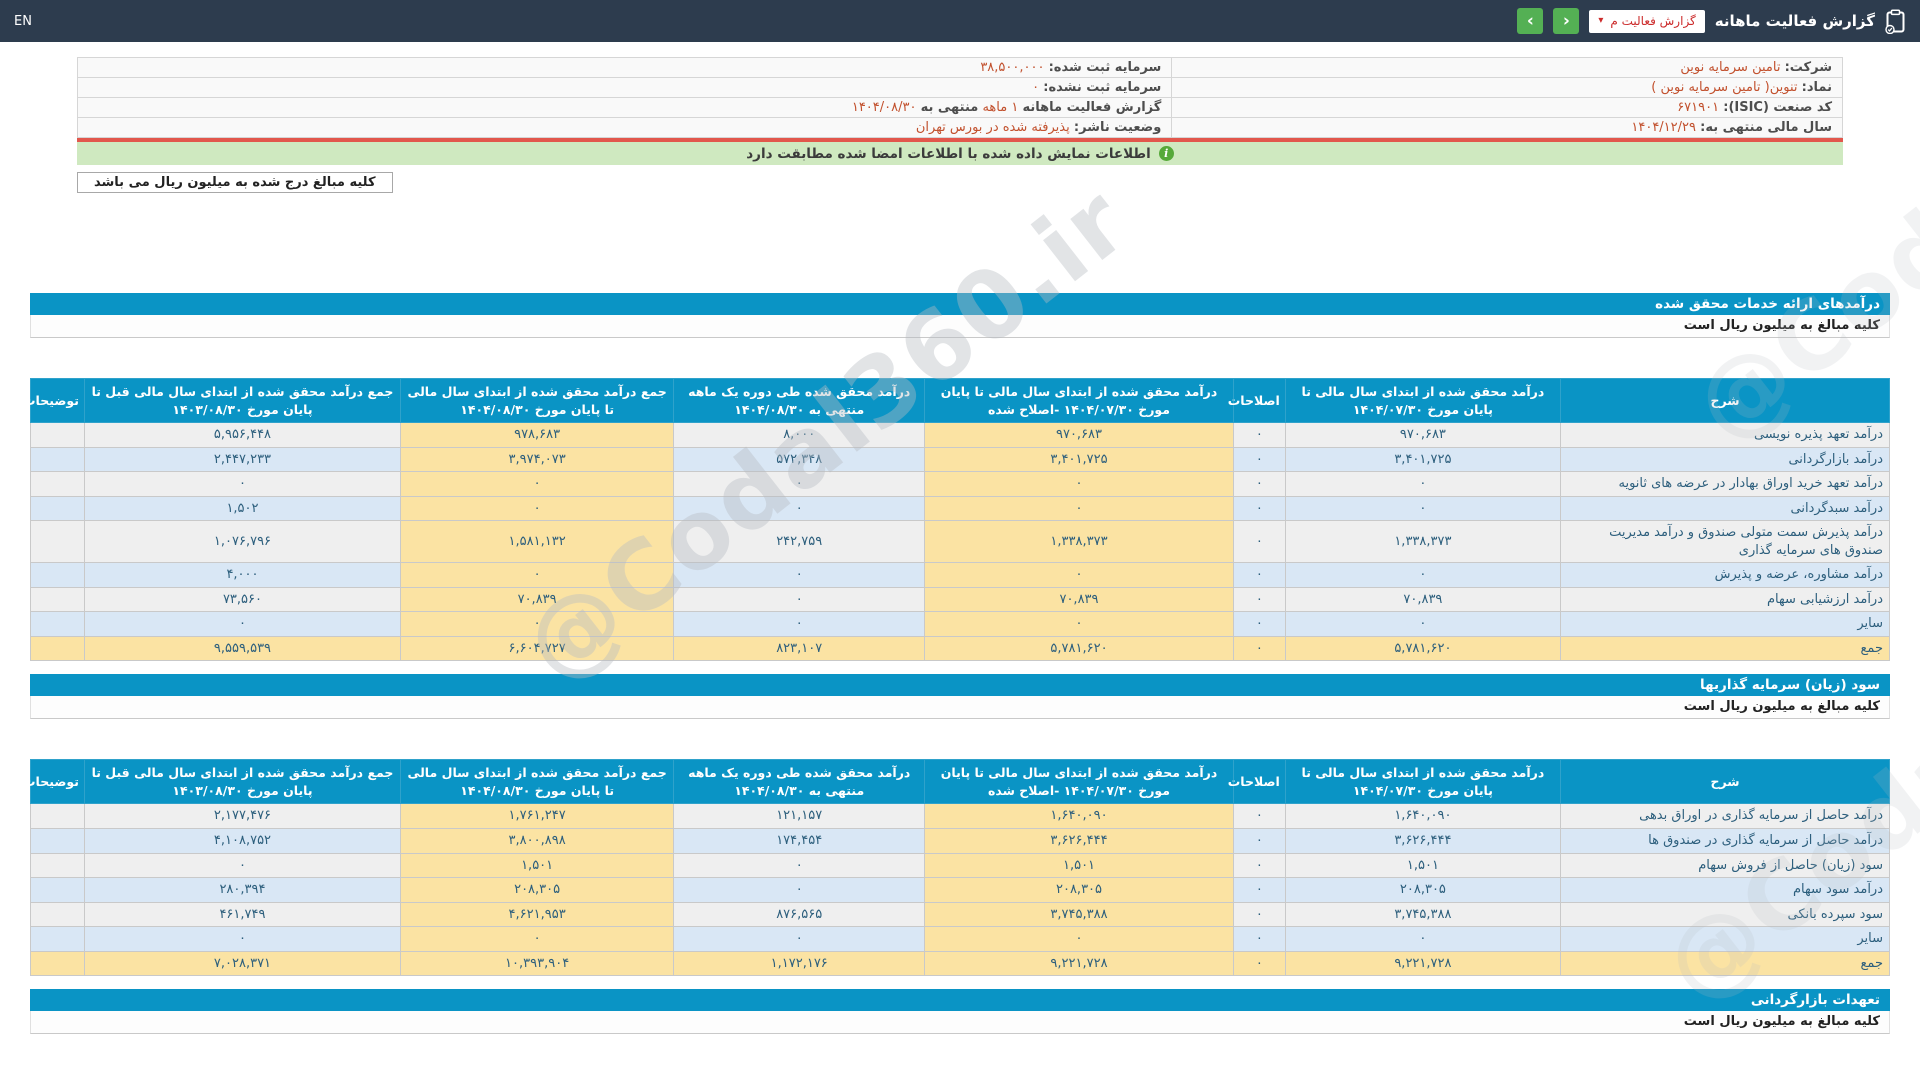  Describe the element at coordinates (960, 304) in the screenshot. I see `section-header-services-revenue: درآمدهای ارائه خدمات محقق شده` at that location.